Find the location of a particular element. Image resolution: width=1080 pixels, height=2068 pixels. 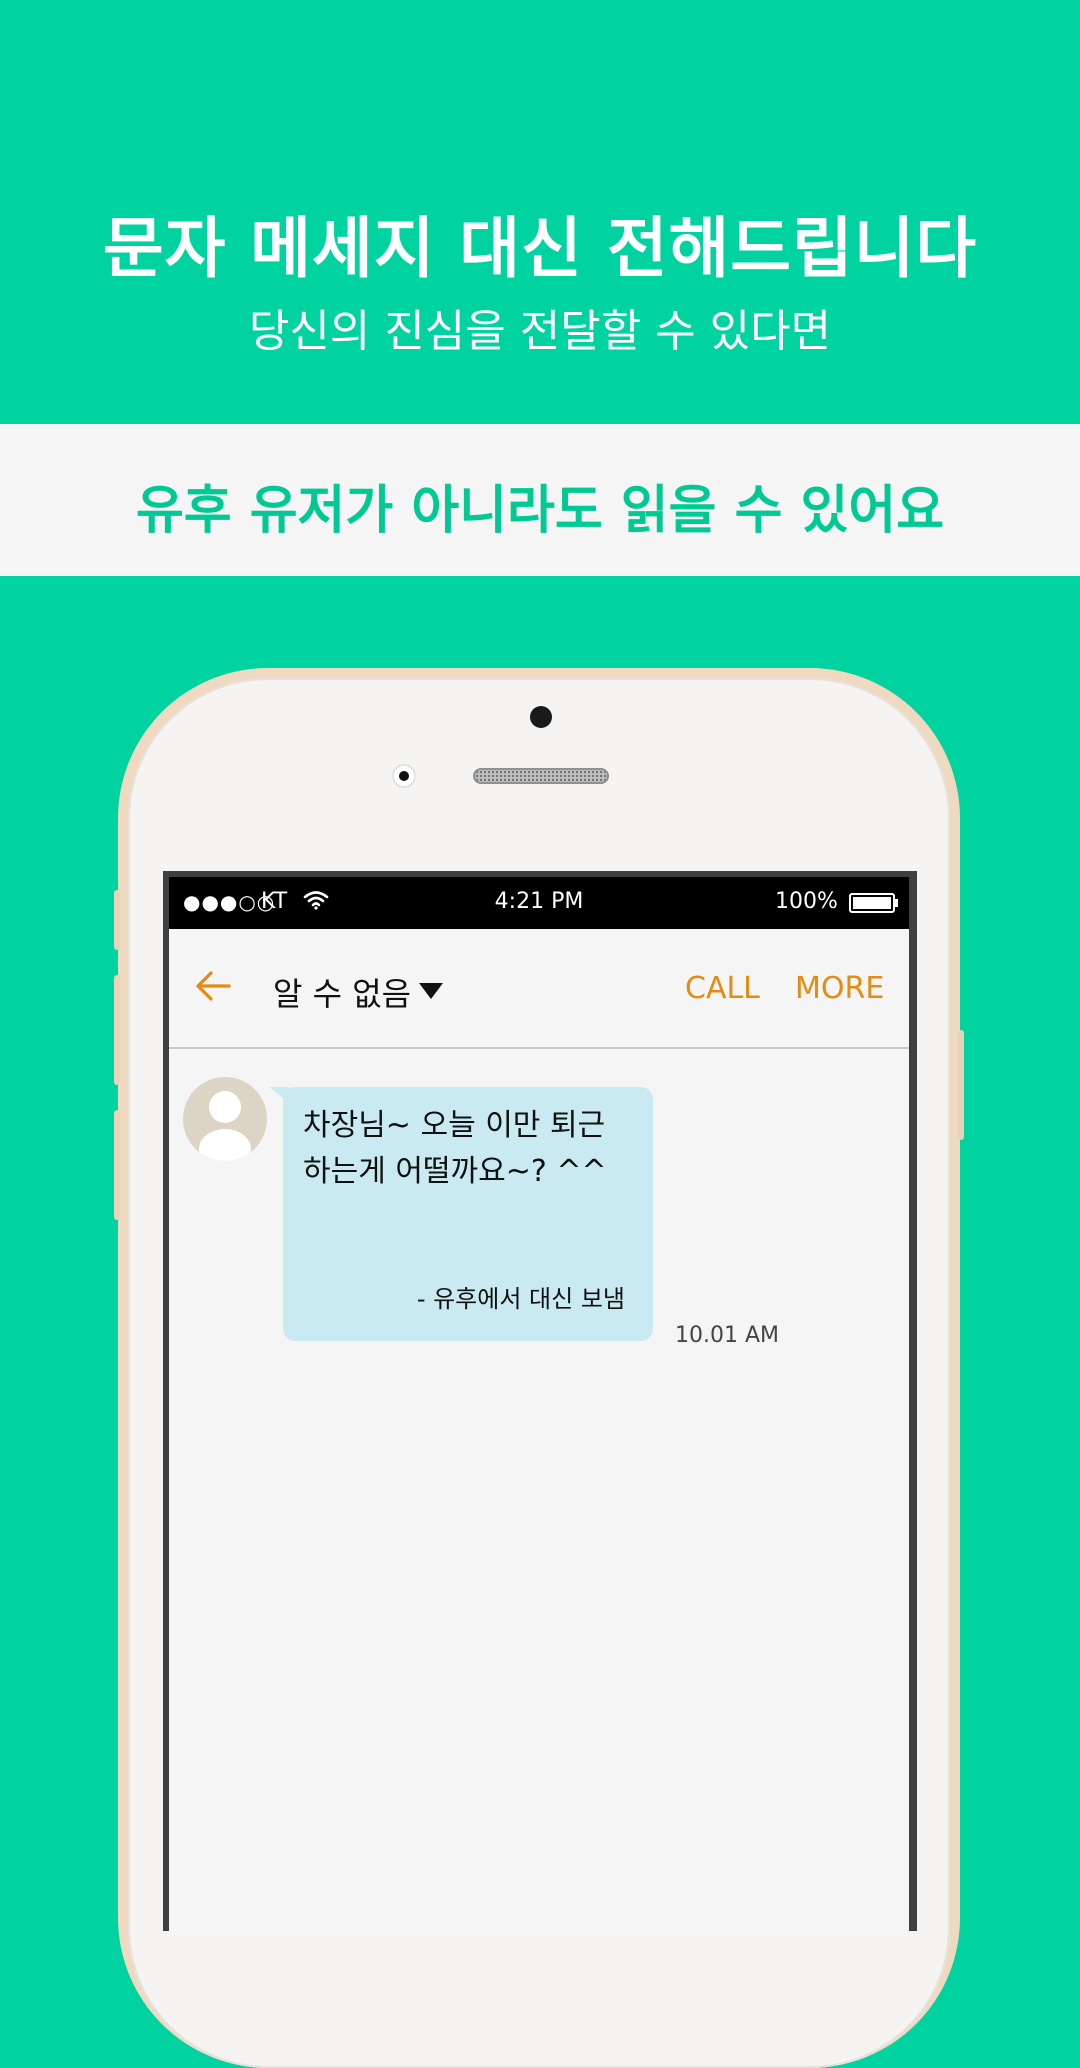

message-line-2: 하는게 어떨까요~? ^^ is located at coordinates (455, 1171).